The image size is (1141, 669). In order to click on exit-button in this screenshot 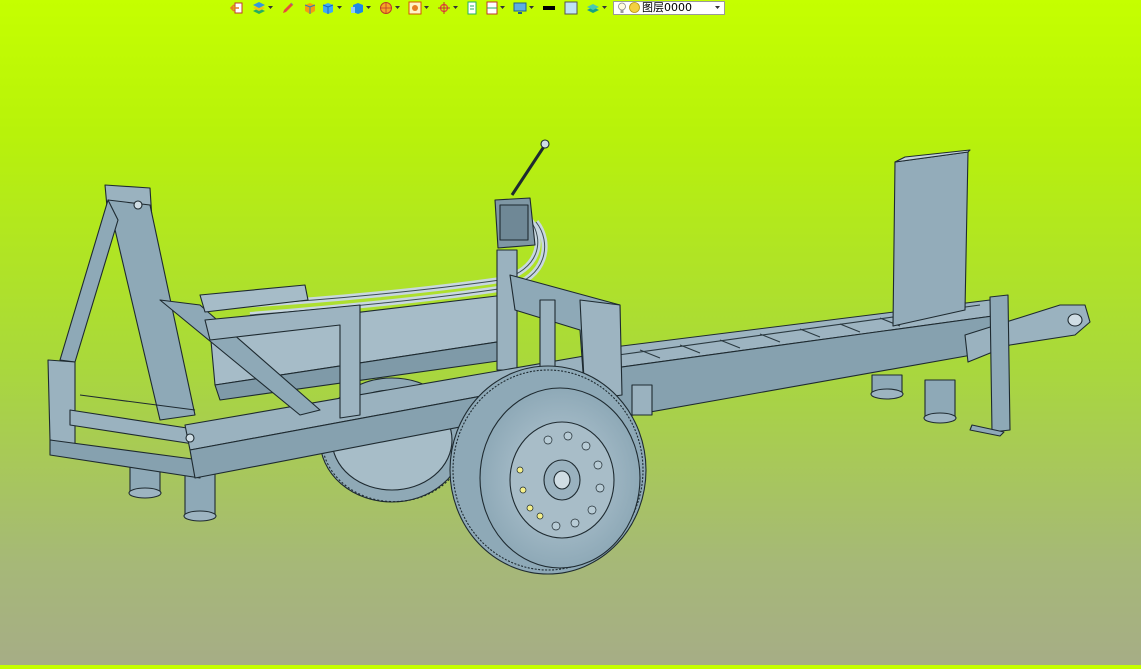, I will do `click(237, 7)`.